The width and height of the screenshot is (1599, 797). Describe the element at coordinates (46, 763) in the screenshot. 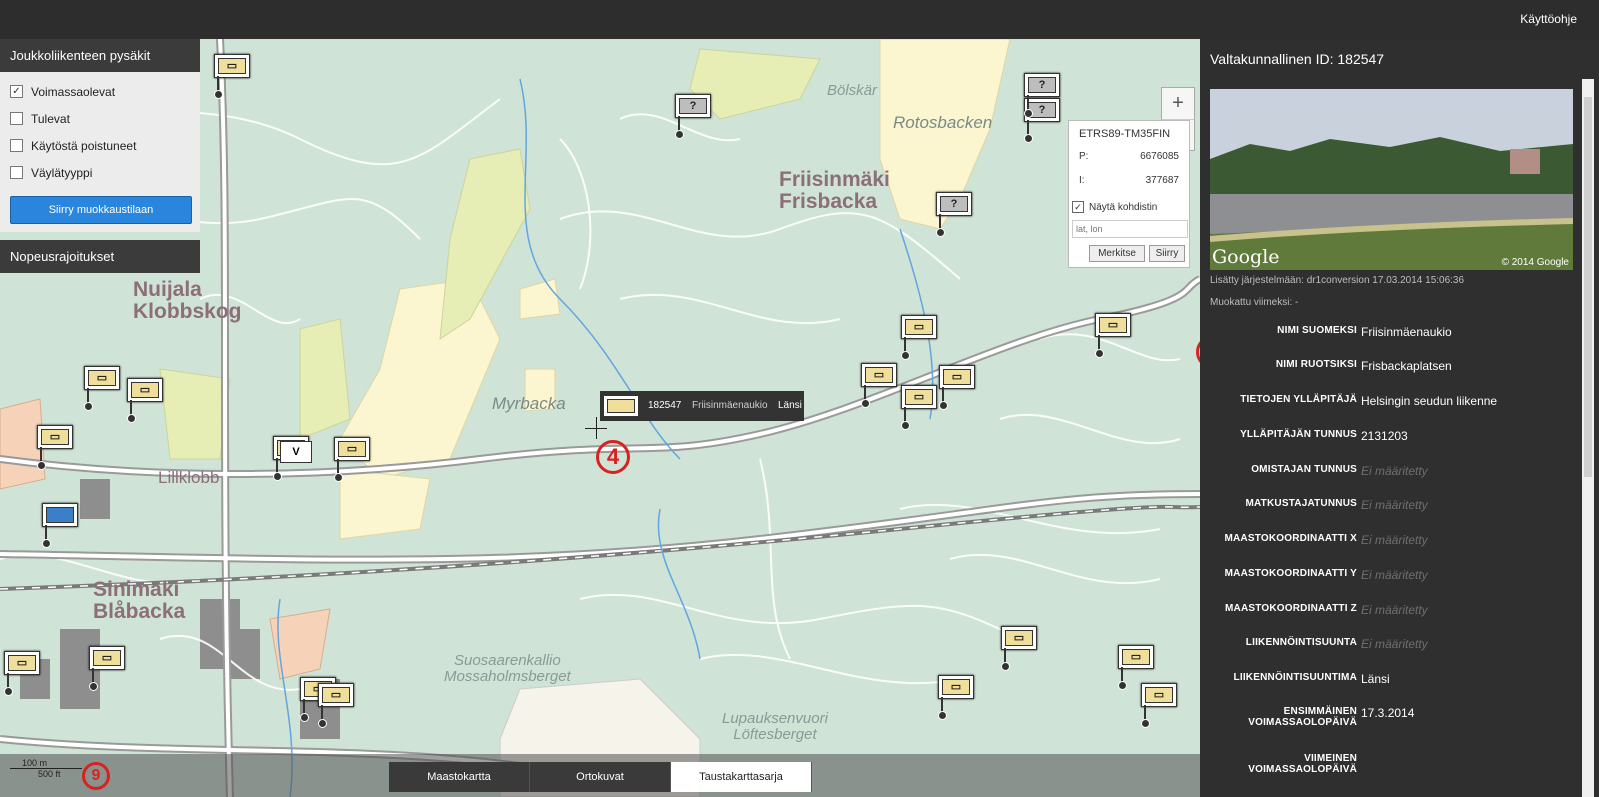

I see `scale-metric: 100 m` at that location.